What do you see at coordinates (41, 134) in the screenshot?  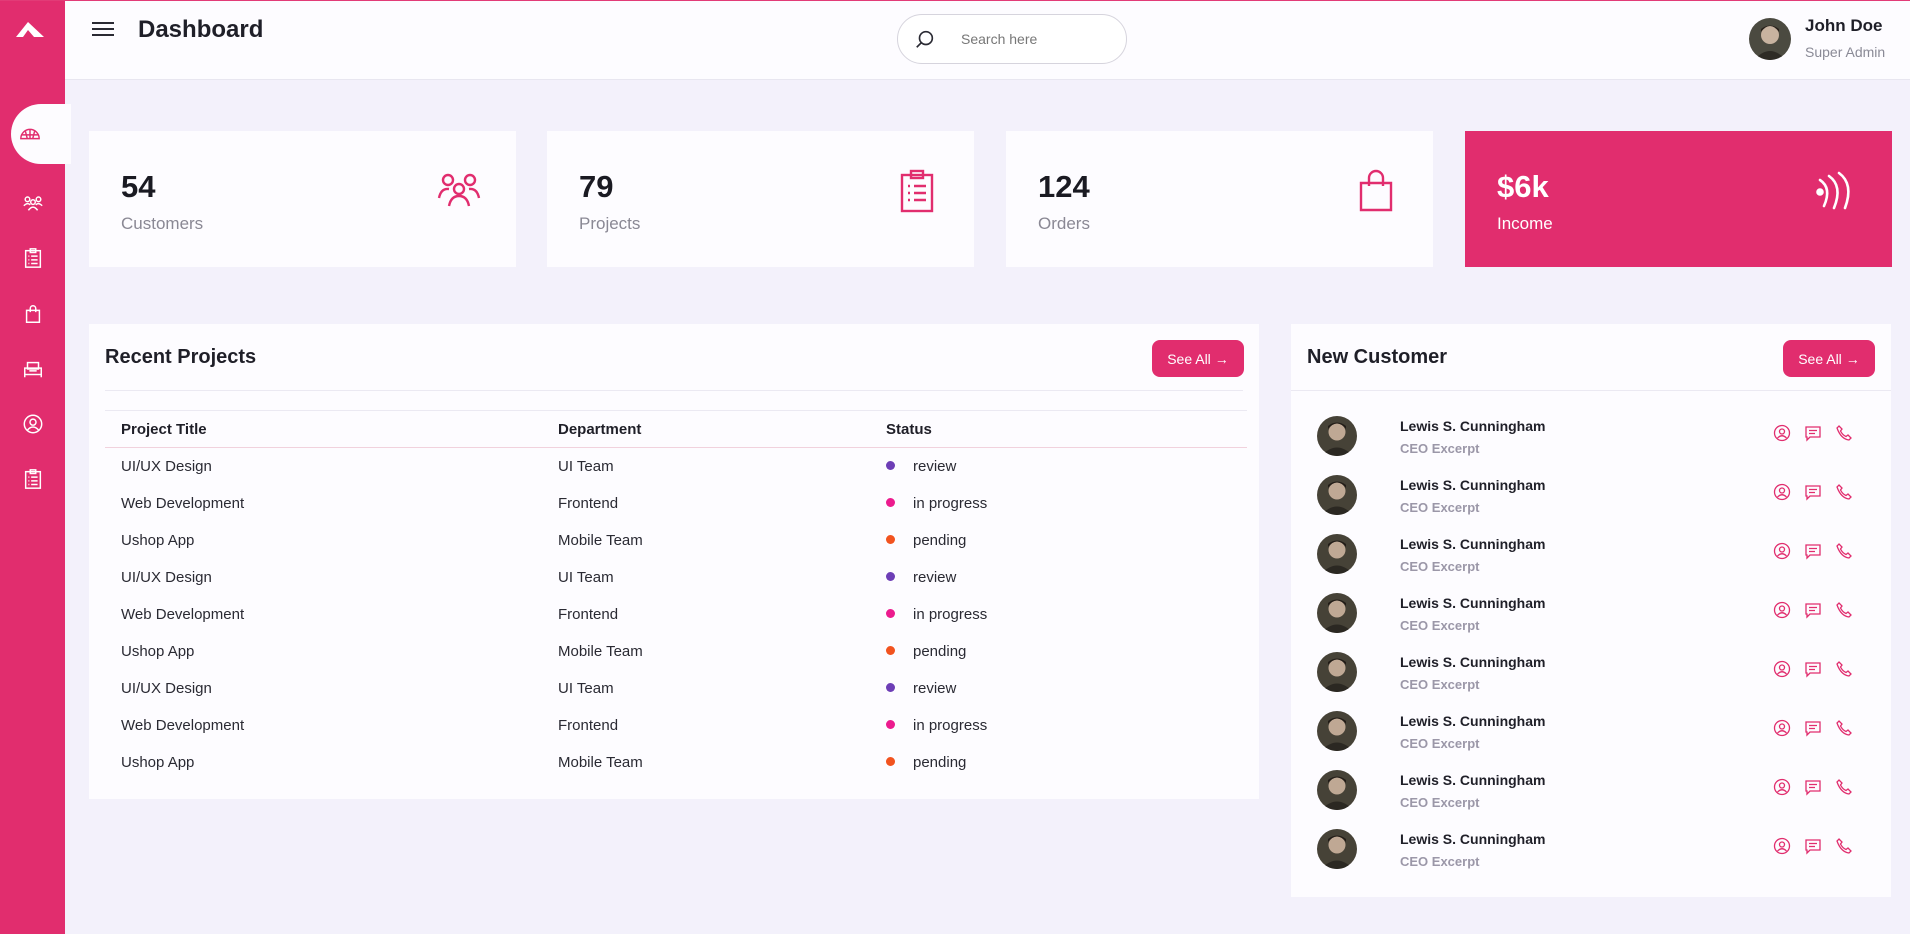 I see `sidebar-item-dashboard` at bounding box center [41, 134].